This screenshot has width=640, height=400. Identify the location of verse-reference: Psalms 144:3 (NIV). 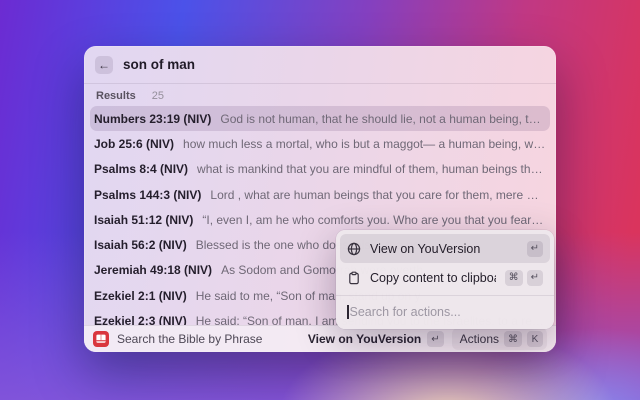
(148, 194).